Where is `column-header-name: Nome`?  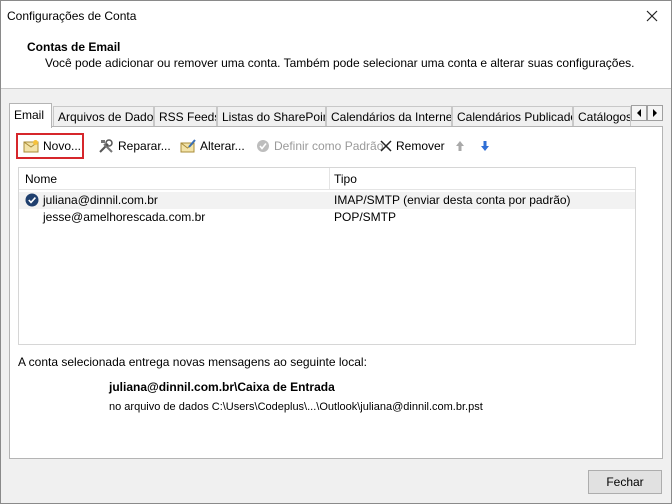
column-header-name: Nome is located at coordinates (41, 179).